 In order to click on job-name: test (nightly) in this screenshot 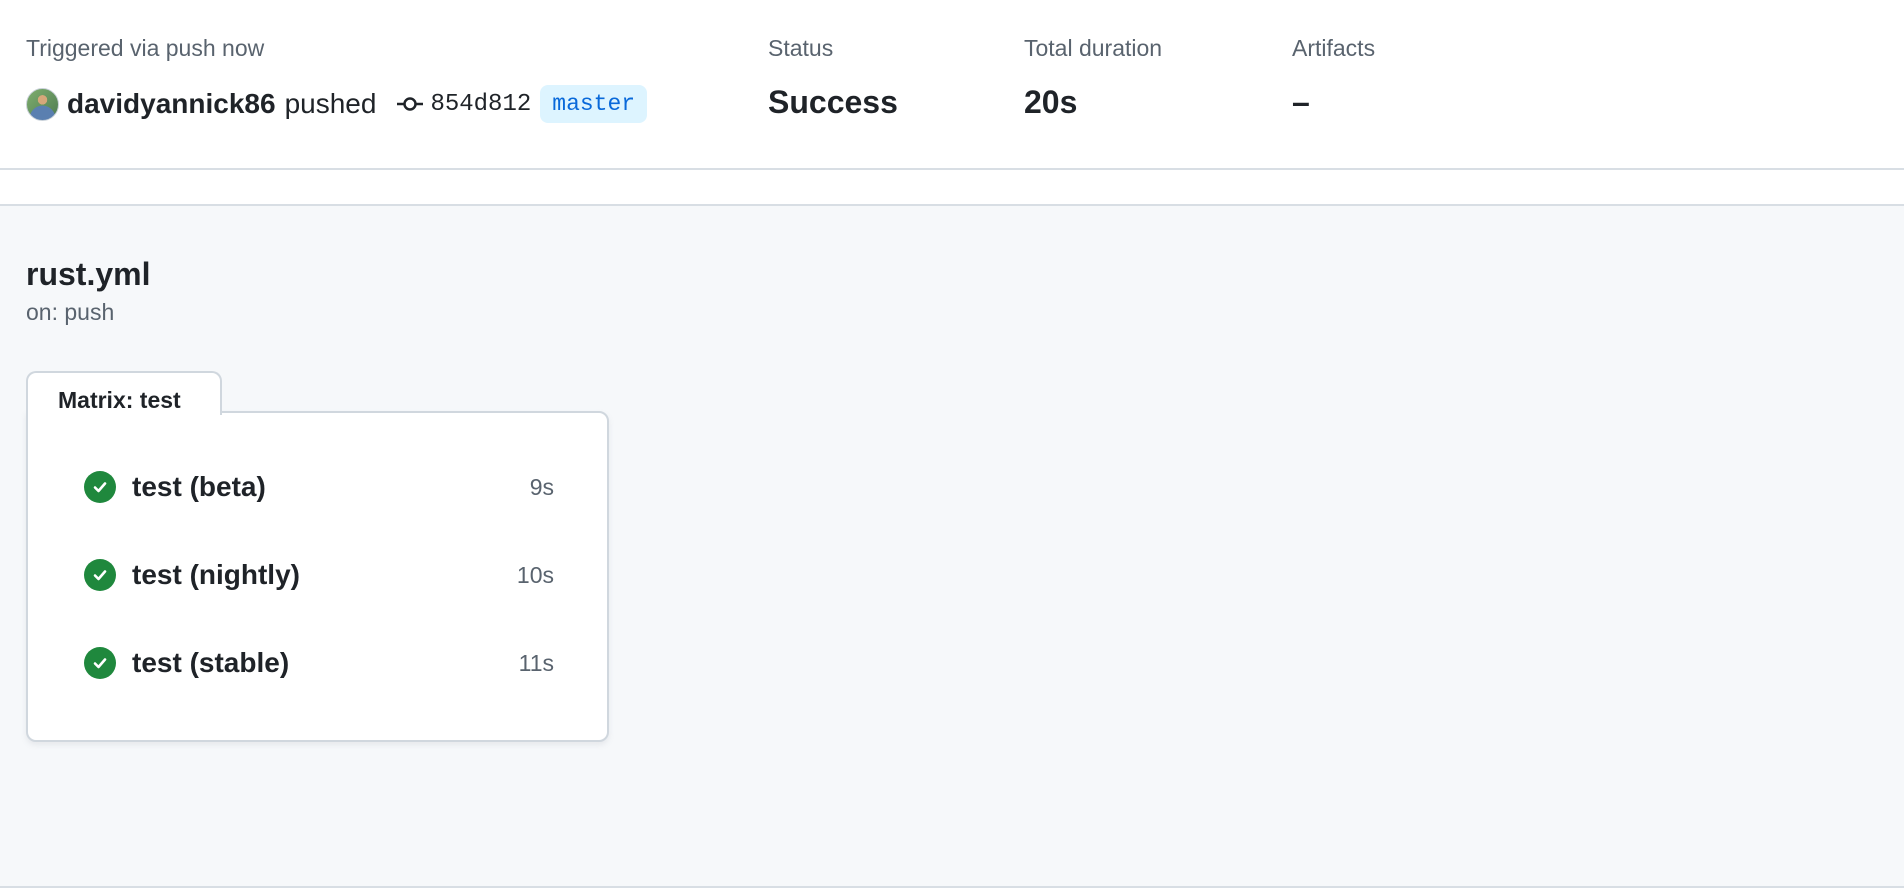, I will do `click(216, 574)`.